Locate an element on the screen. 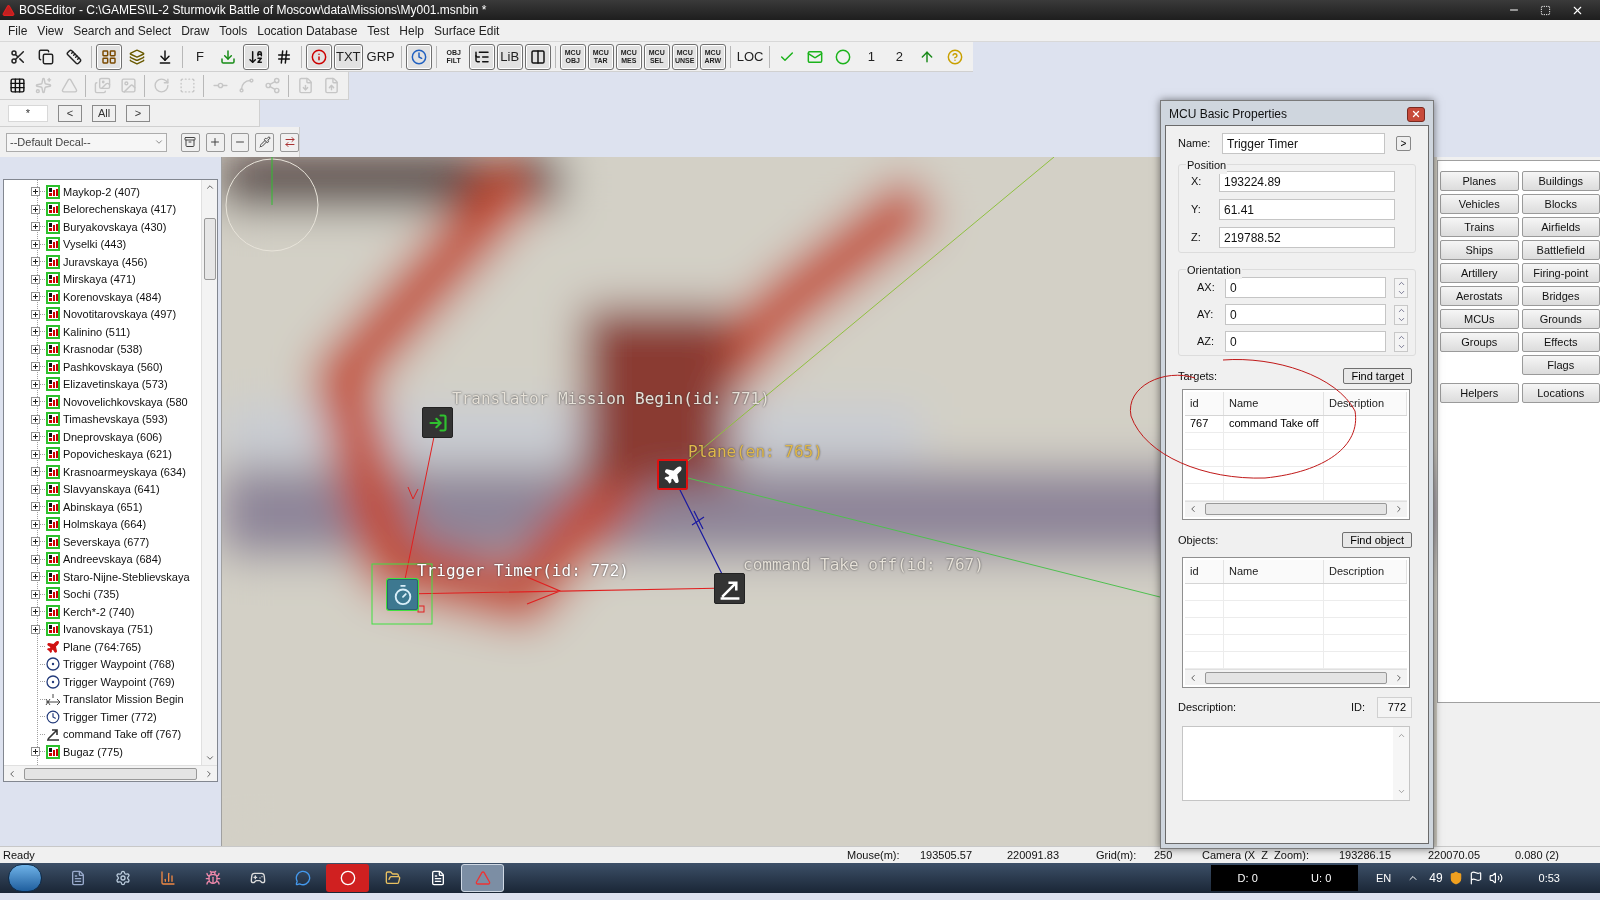 This screenshot has height=900, width=1600. tree-item-label: Mirskaya (471) is located at coordinates (99, 279).